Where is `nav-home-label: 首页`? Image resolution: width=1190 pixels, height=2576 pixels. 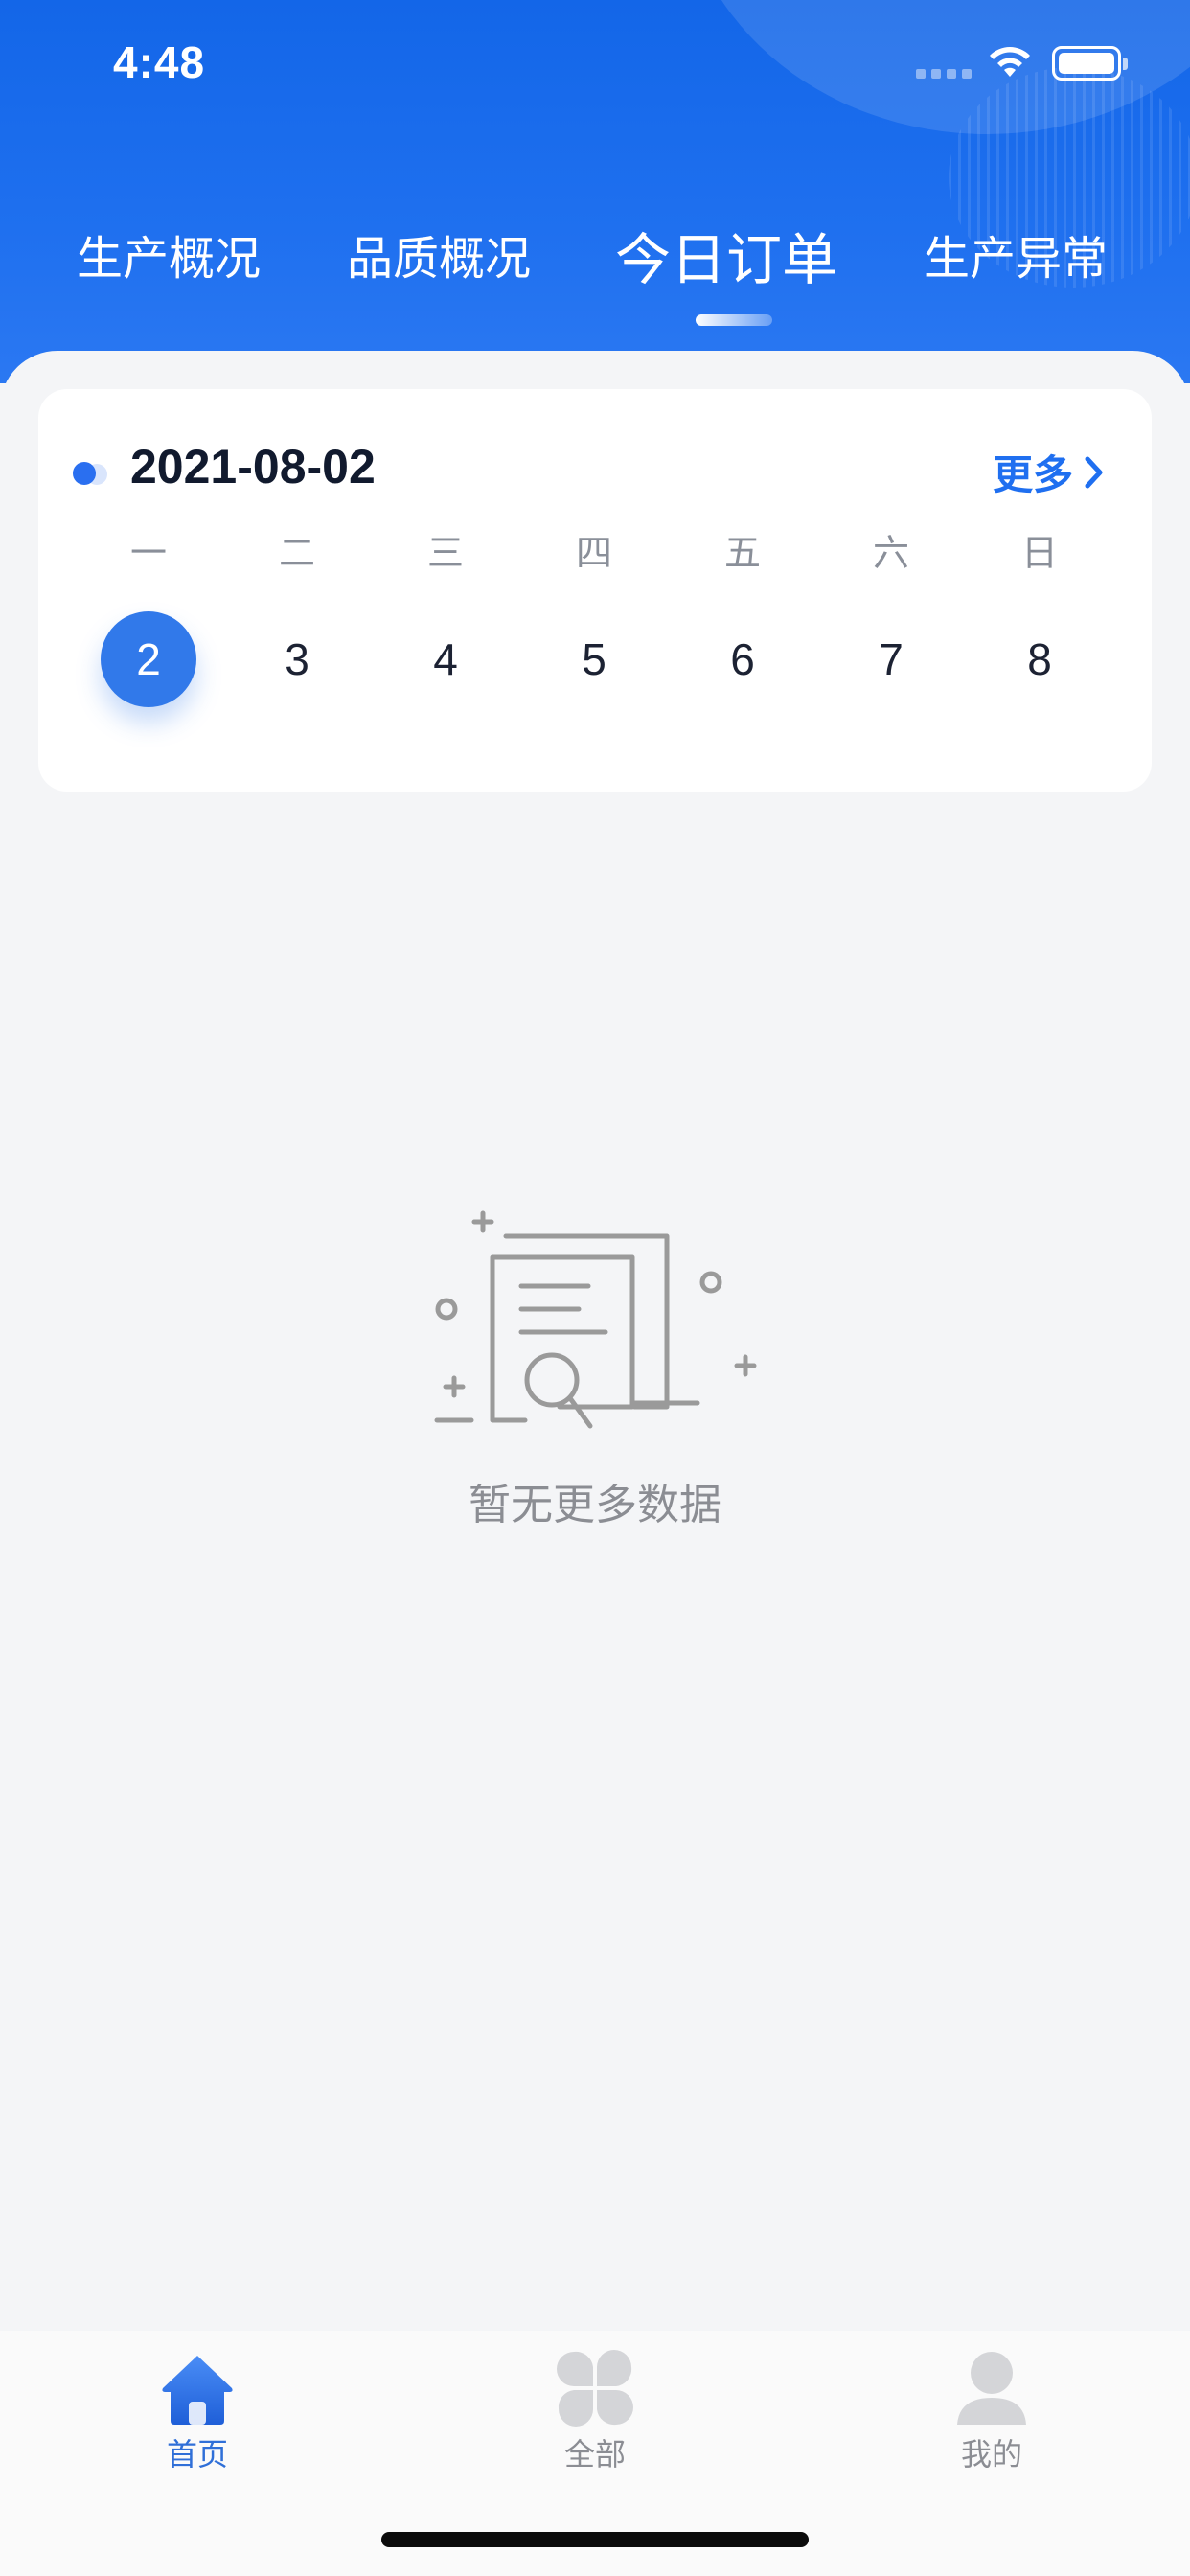 nav-home-label: 首页 is located at coordinates (197, 2454).